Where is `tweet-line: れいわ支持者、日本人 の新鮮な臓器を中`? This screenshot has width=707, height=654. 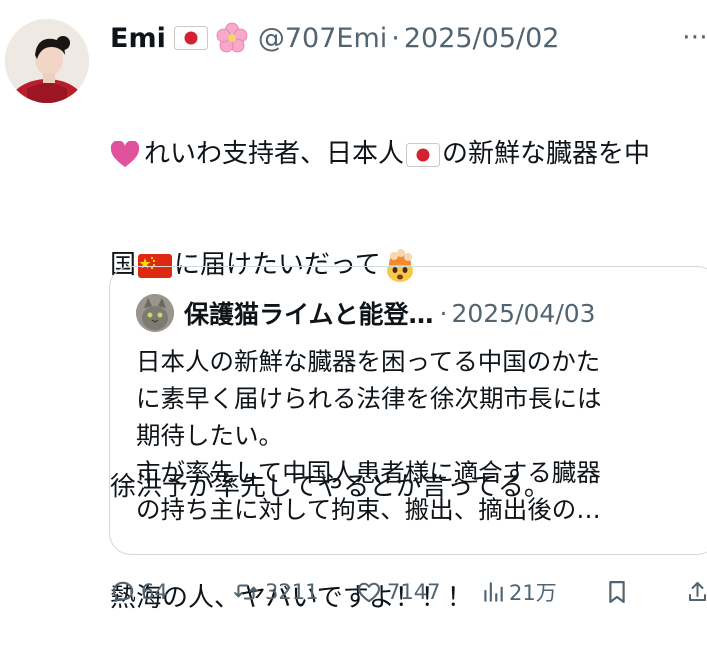
tweet-line: れいわ支持者、日本人 の新鮮な臓器を中 is located at coordinates (405, 154).